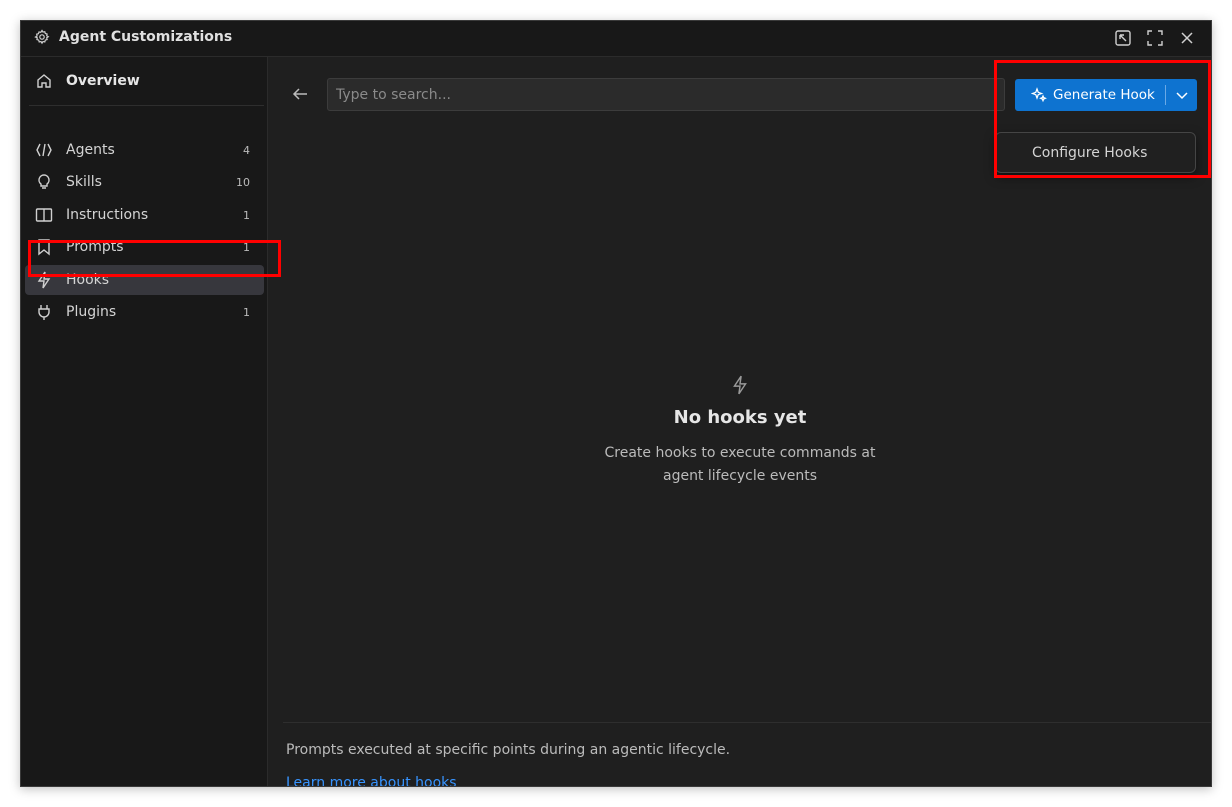 The width and height of the screenshot is (1232, 807). I want to click on empty-state-line: agent lifecycle events, so click(739, 476).